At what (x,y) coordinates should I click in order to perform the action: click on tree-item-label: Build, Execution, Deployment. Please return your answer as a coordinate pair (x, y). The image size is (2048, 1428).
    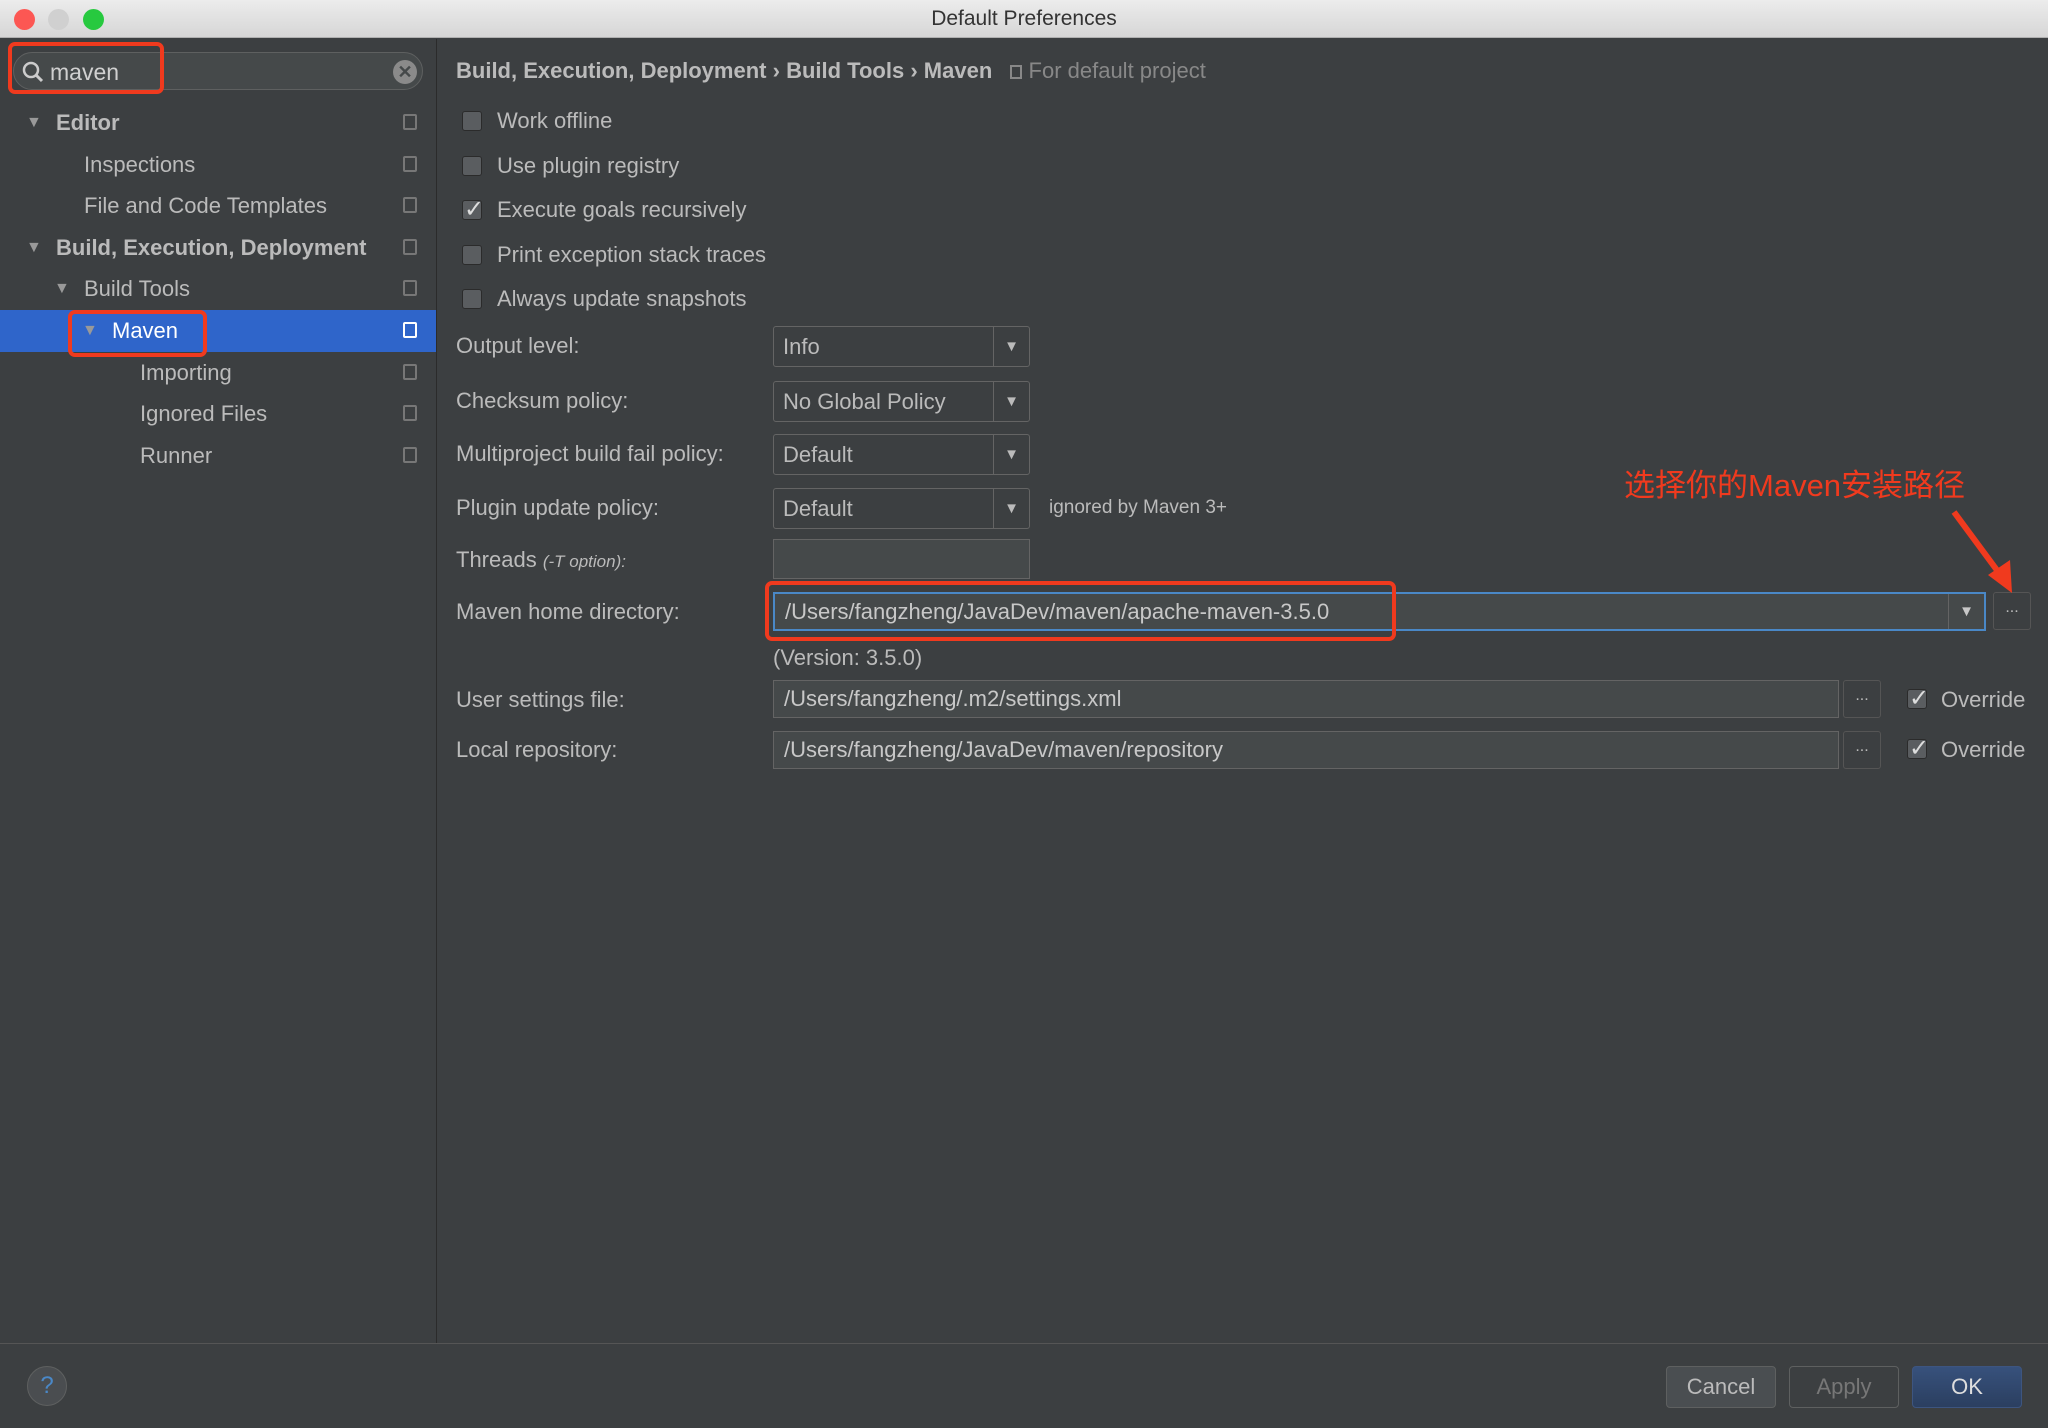
    Looking at the image, I should click on (211, 247).